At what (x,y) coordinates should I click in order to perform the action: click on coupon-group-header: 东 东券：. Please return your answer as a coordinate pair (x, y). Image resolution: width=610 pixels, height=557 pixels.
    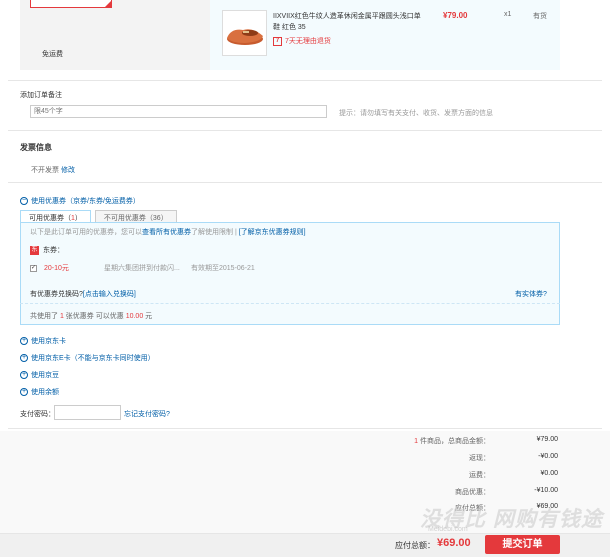
    Looking at the image, I should click on (47, 250).